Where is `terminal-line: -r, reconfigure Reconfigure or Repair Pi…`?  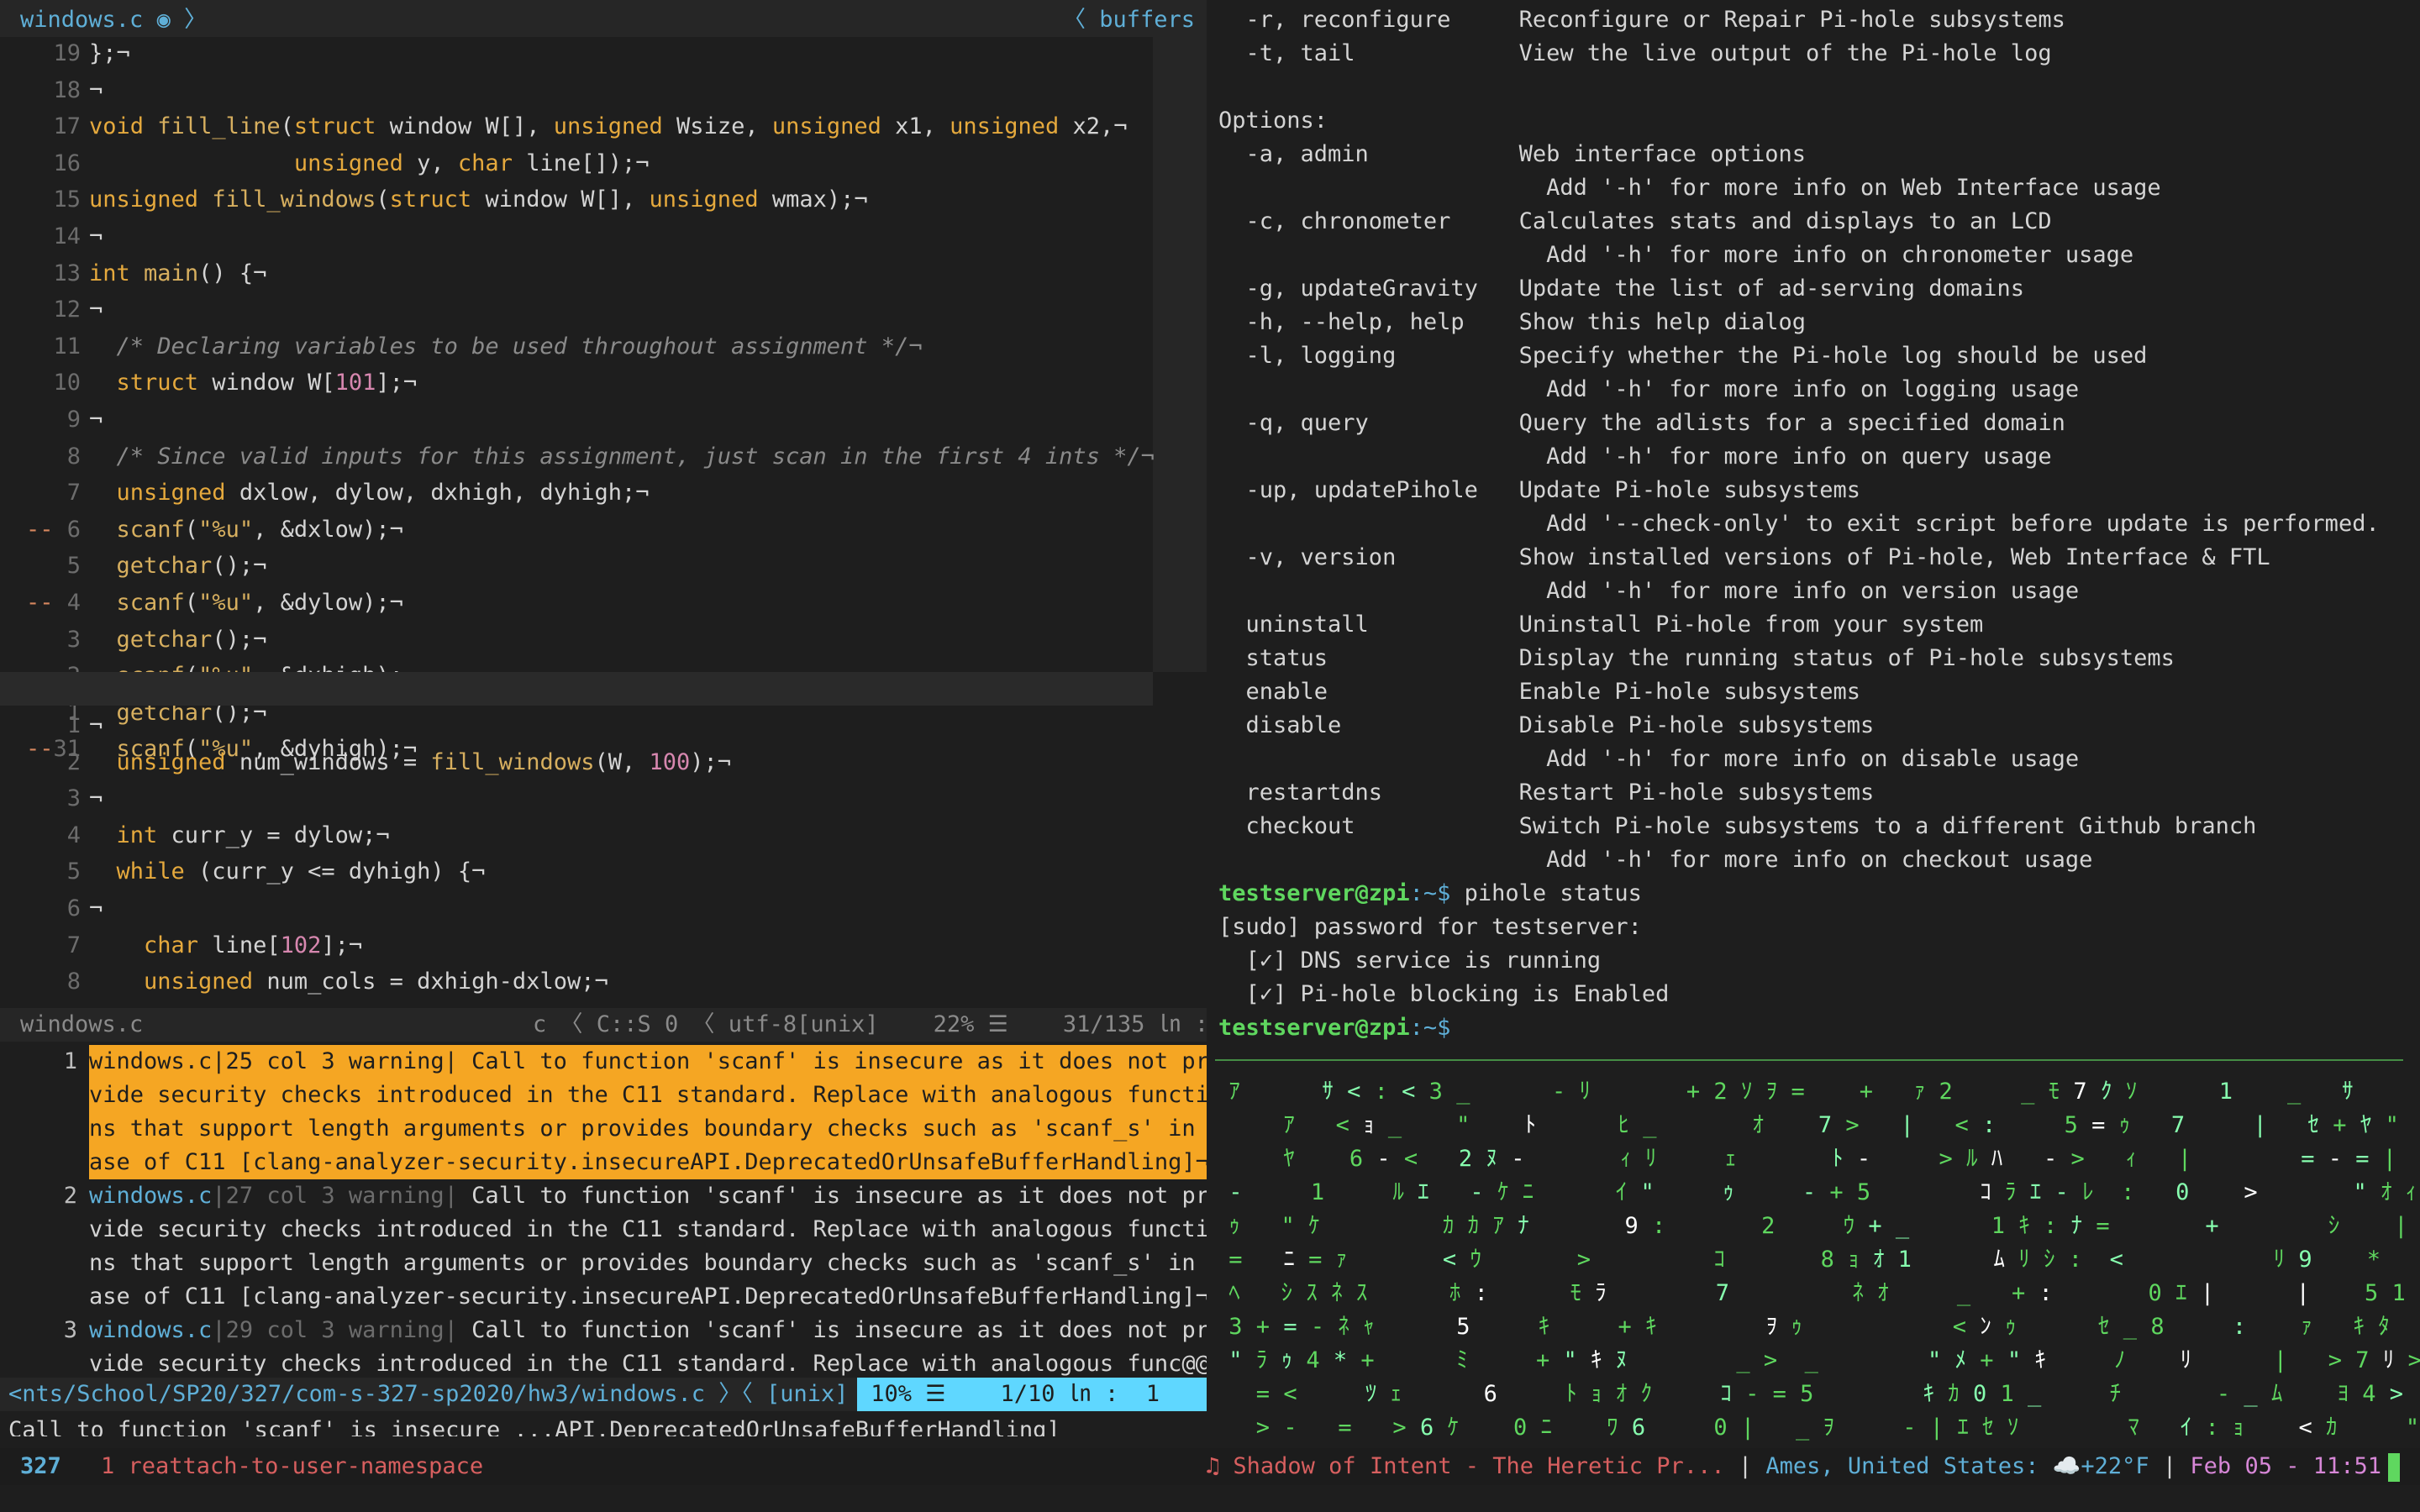 terminal-line: -r, reconfigure Reconfigure or Repair Pi… is located at coordinates (1642, 20).